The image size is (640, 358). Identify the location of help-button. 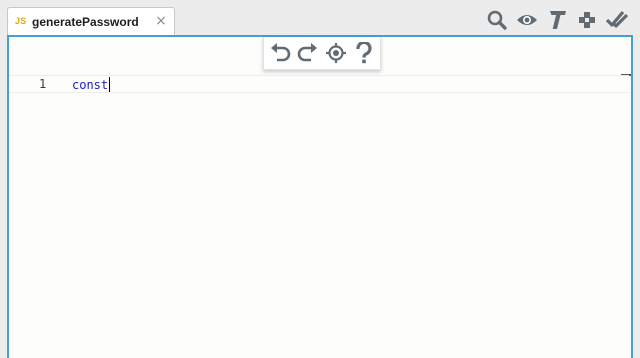
(364, 53).